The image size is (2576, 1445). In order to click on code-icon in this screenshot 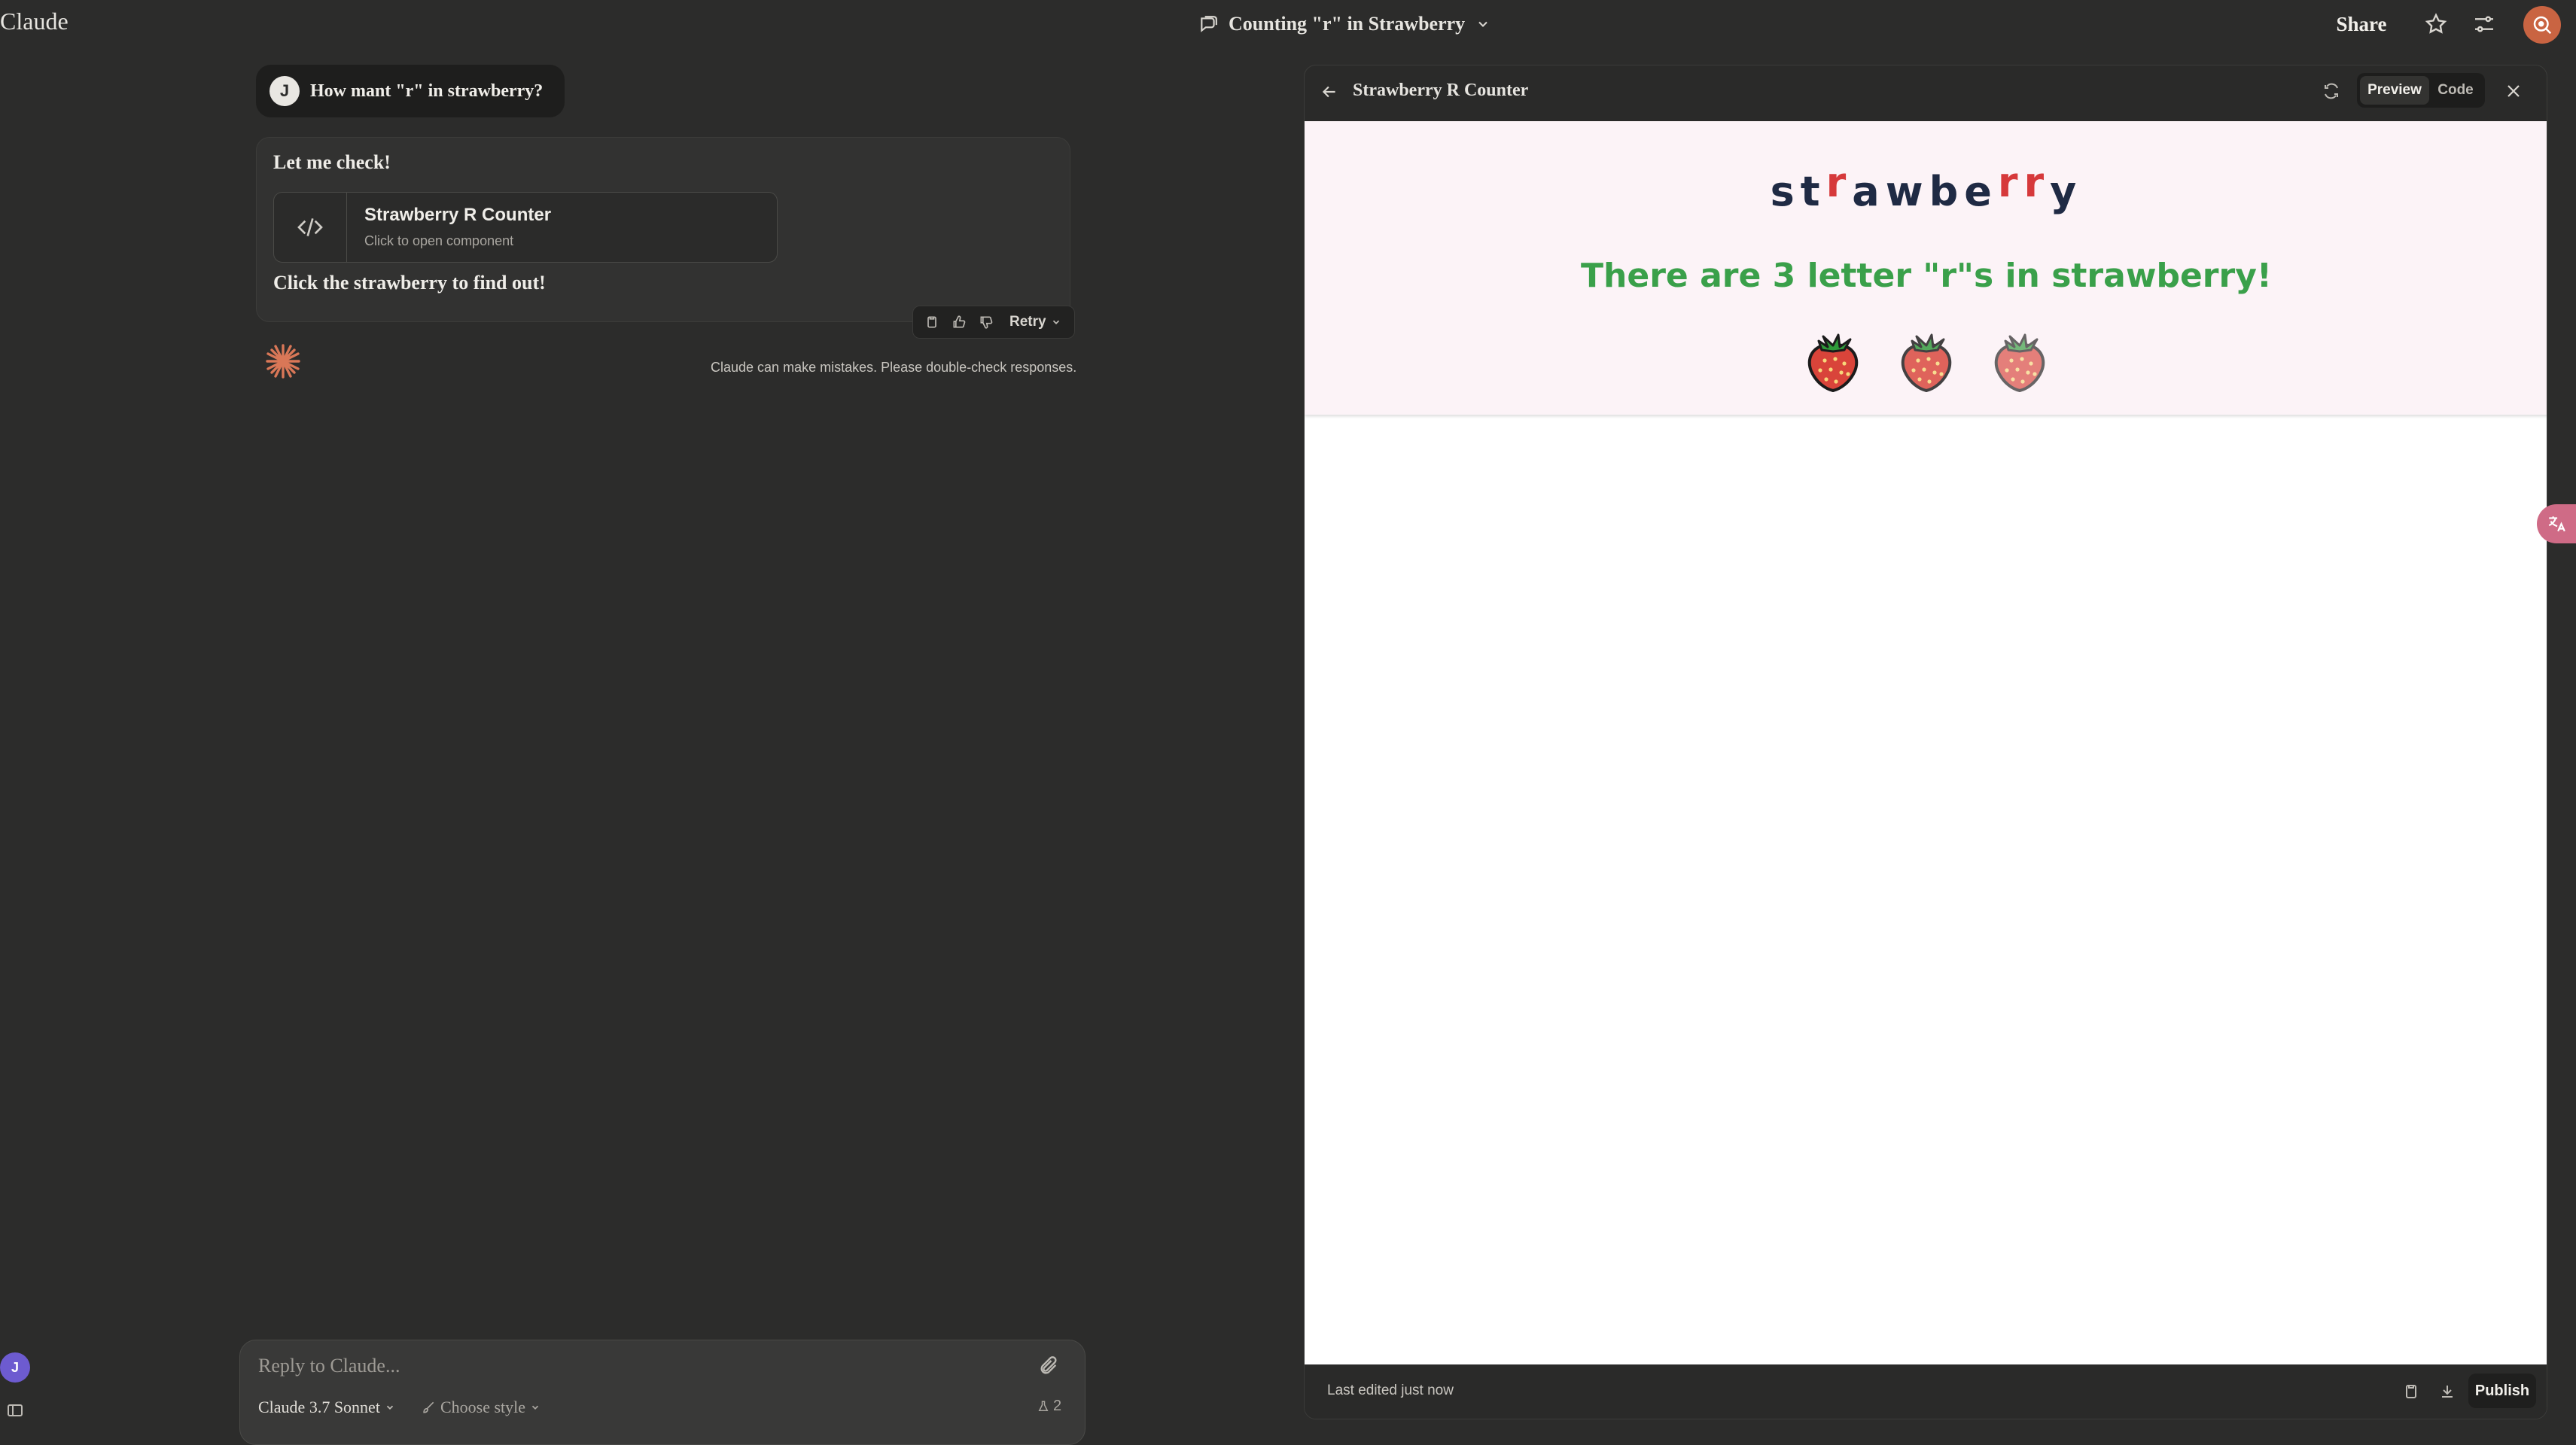, I will do `click(311, 227)`.